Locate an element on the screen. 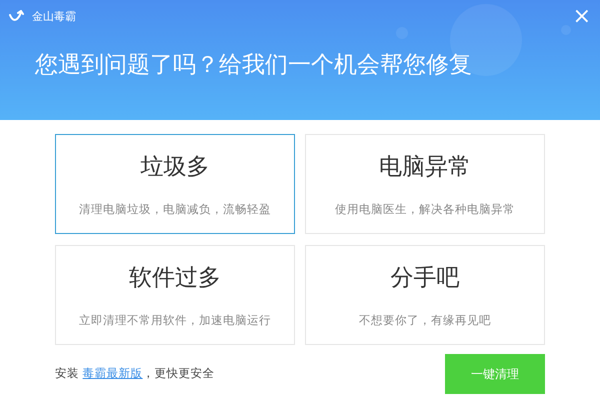 The image size is (600, 400). card-title: 分手吧 is located at coordinates (425, 278).